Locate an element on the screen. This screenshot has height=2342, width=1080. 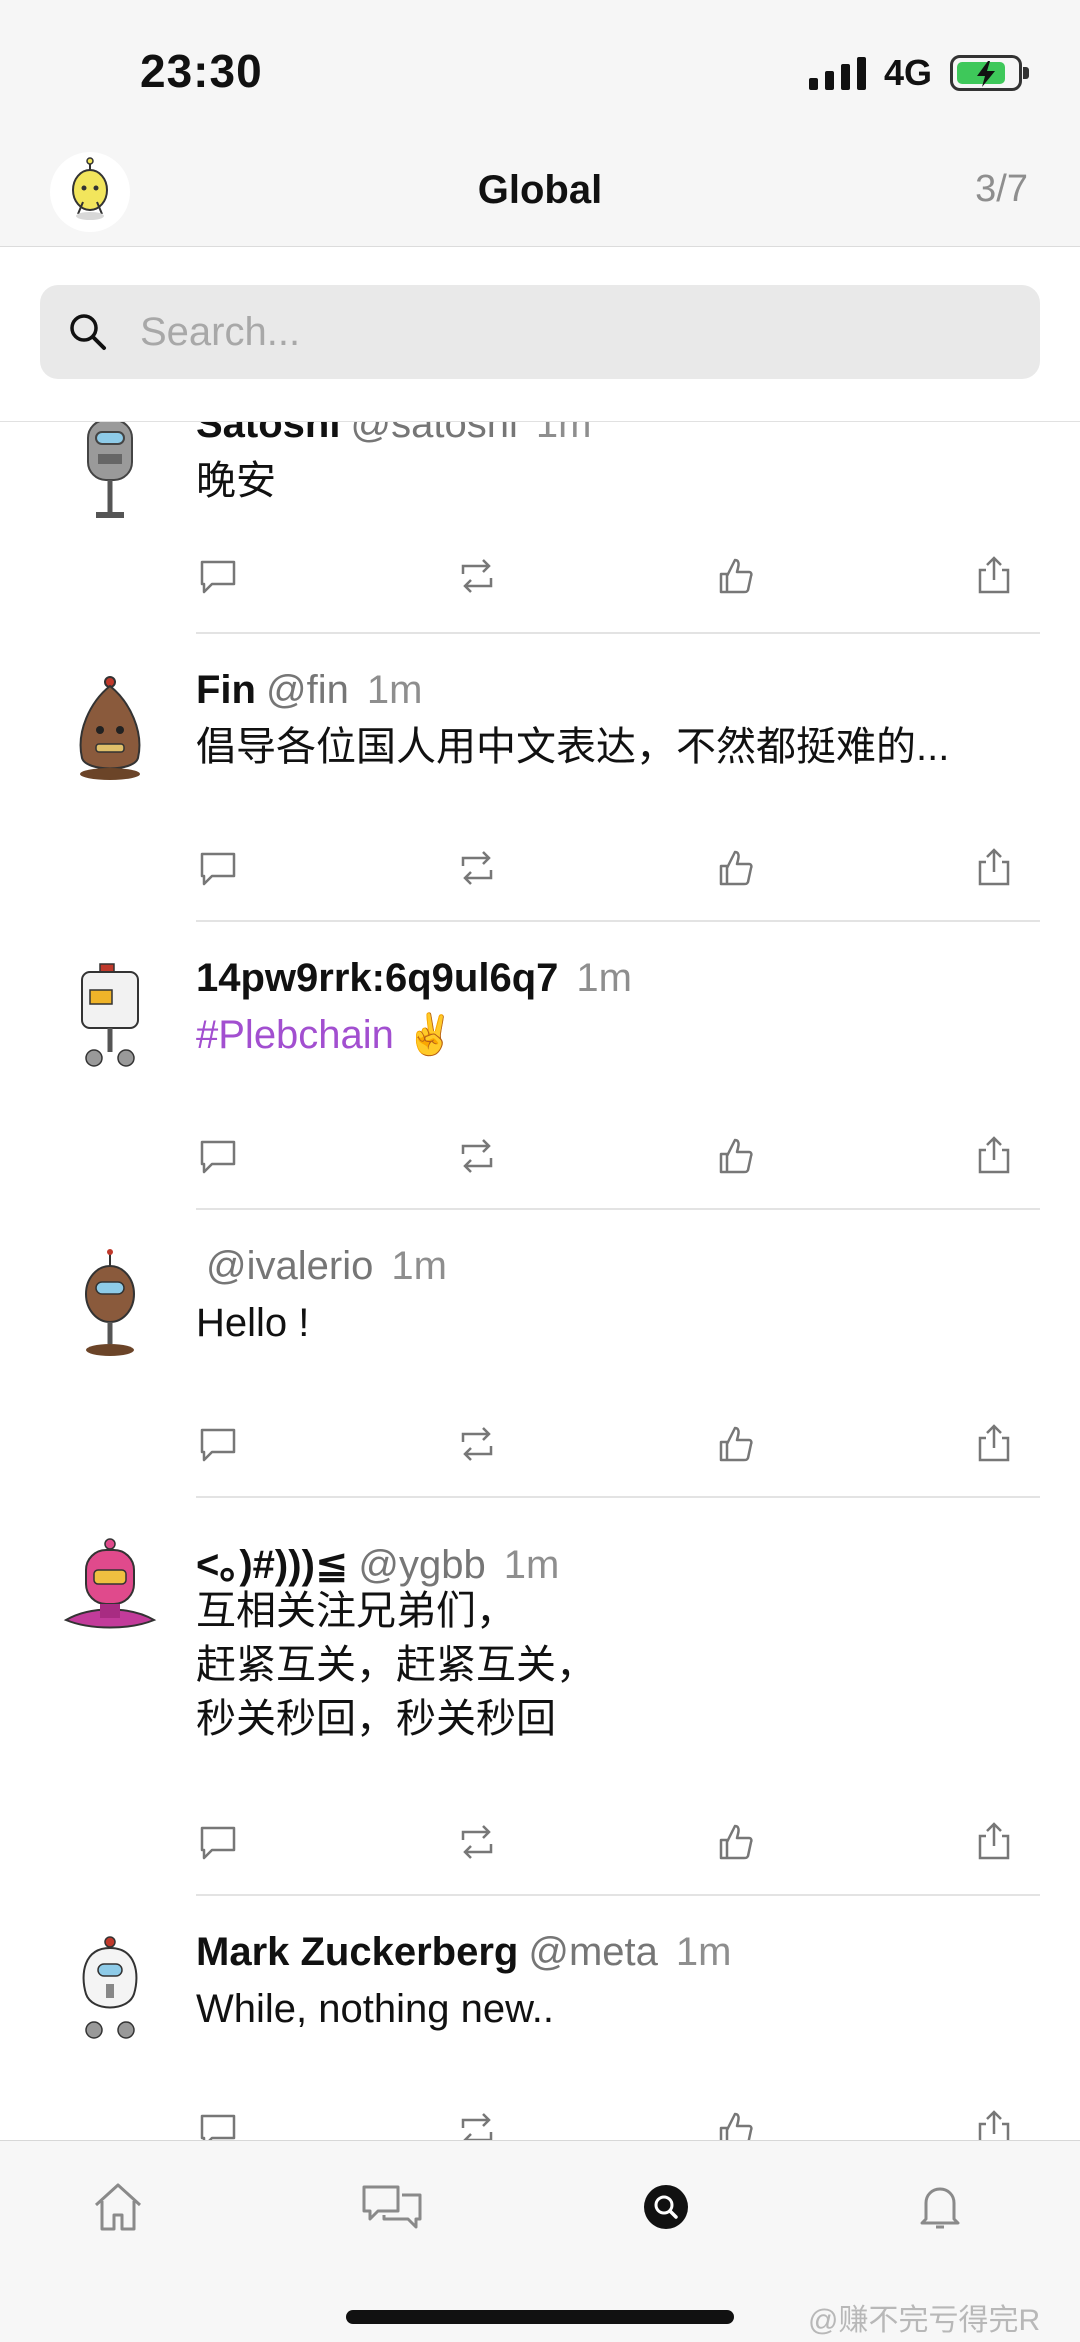
author-name: <。)#)))≦ is located at coordinates (272, 1565).